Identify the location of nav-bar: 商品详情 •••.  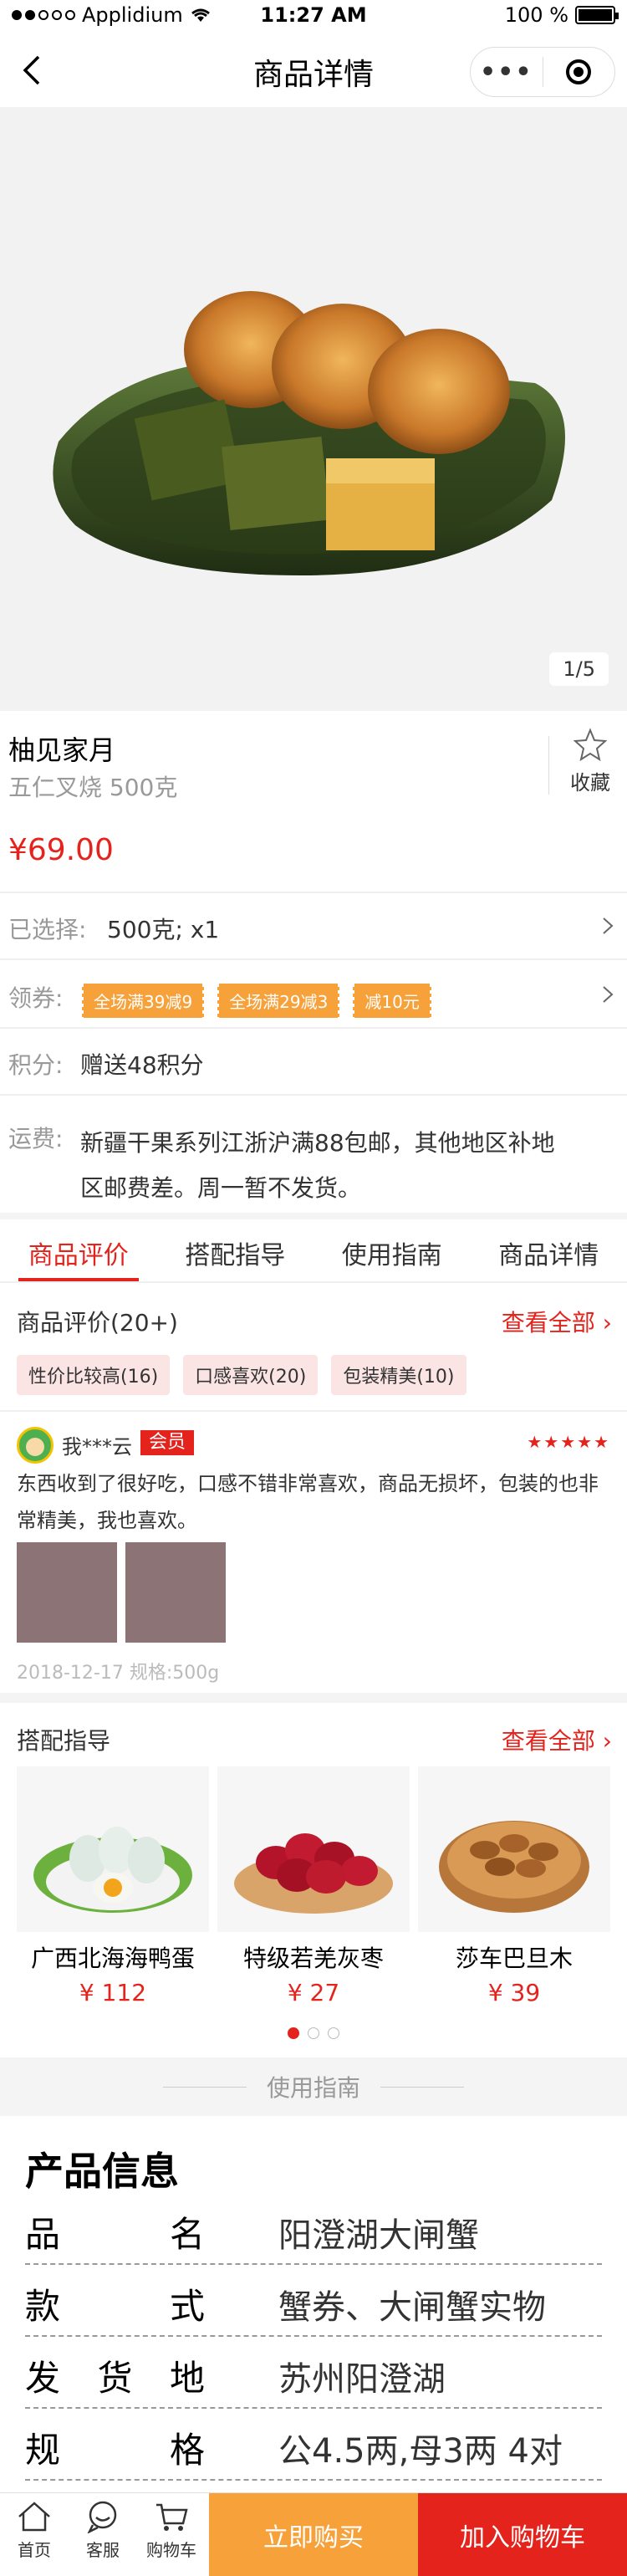
(313, 70).